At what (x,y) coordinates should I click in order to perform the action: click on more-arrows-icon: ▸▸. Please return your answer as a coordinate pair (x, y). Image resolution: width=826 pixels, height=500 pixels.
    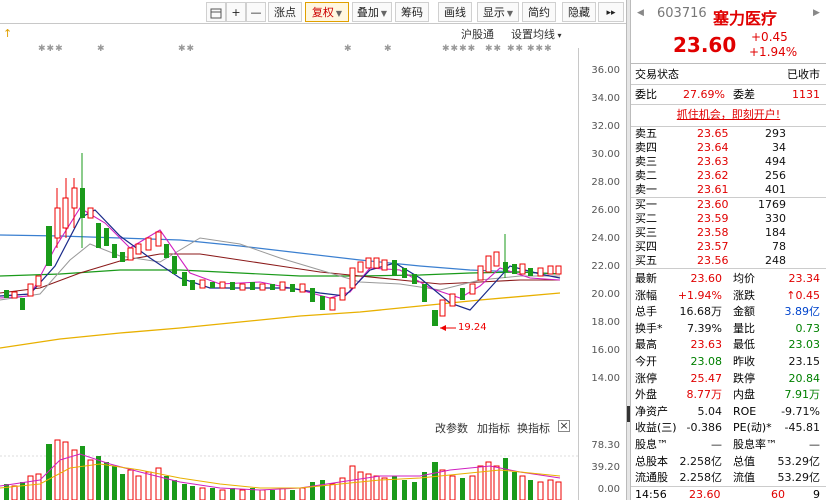
    Looking at the image, I should click on (611, 12).